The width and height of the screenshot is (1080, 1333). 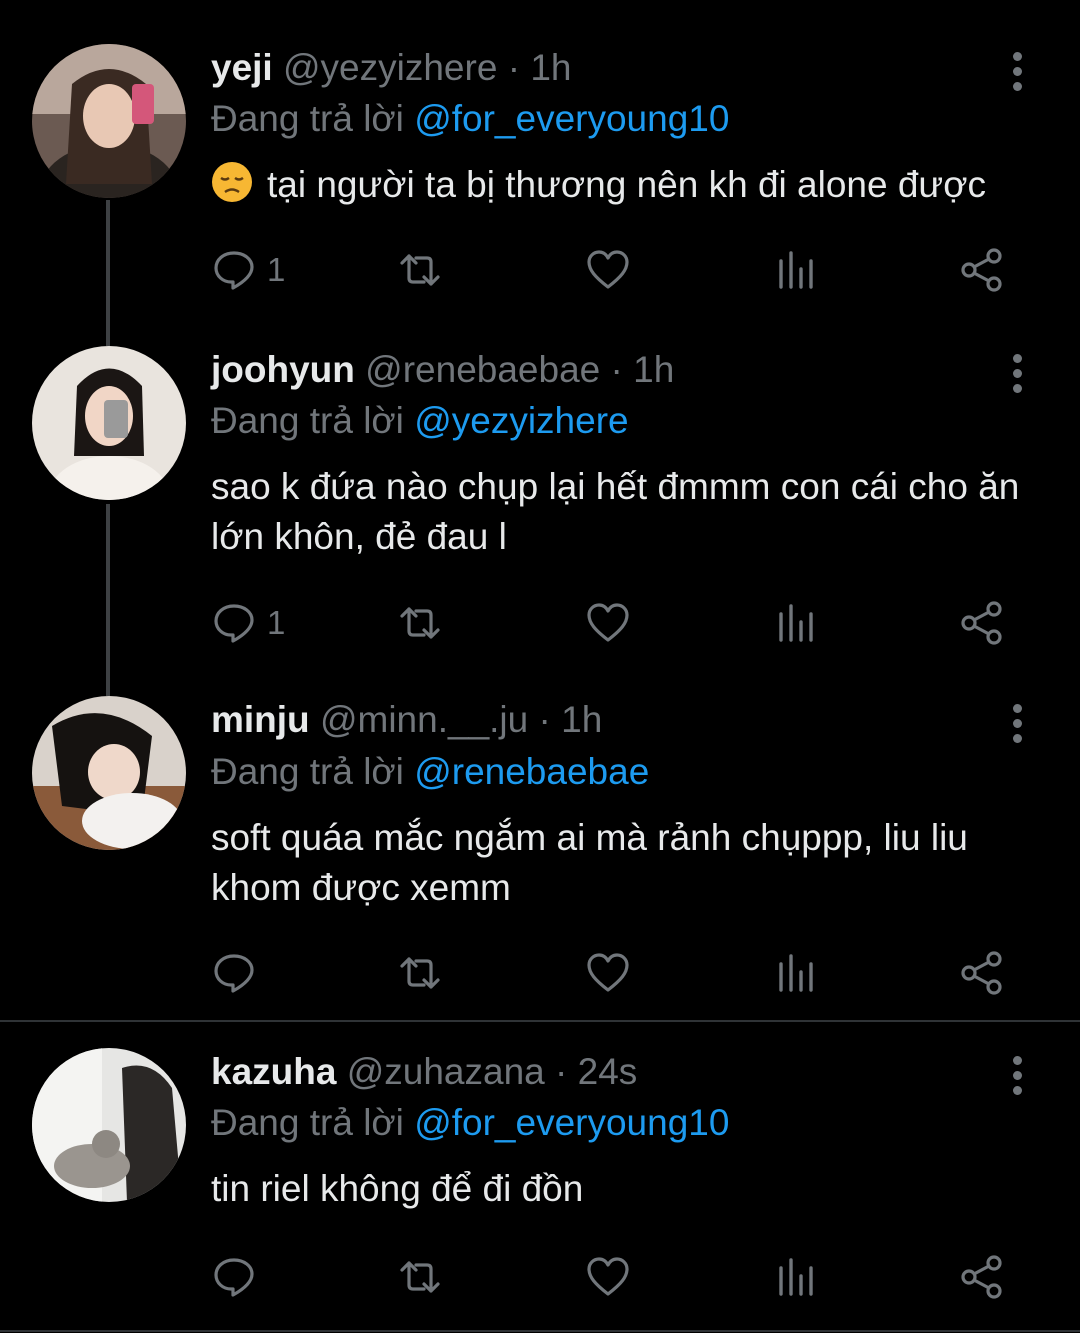 What do you see at coordinates (540, 1331) in the screenshot?
I see `tweet-divider` at bounding box center [540, 1331].